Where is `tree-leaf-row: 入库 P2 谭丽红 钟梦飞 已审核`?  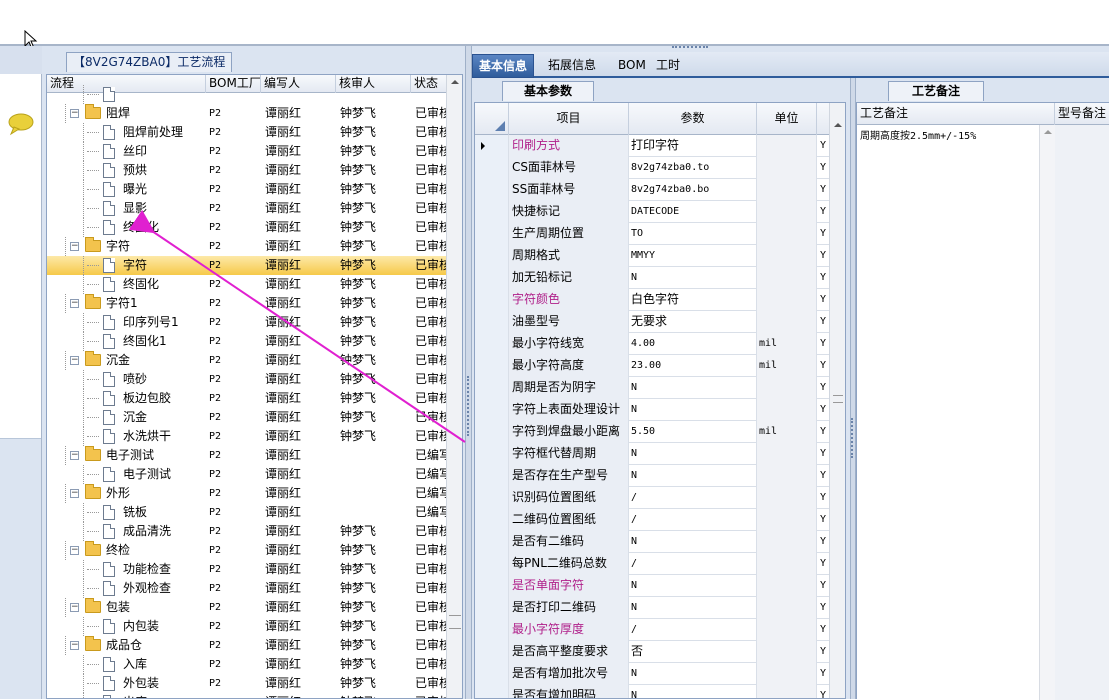 tree-leaf-row: 入库 P2 谭丽红 钟梦飞 已审核 is located at coordinates (247, 664).